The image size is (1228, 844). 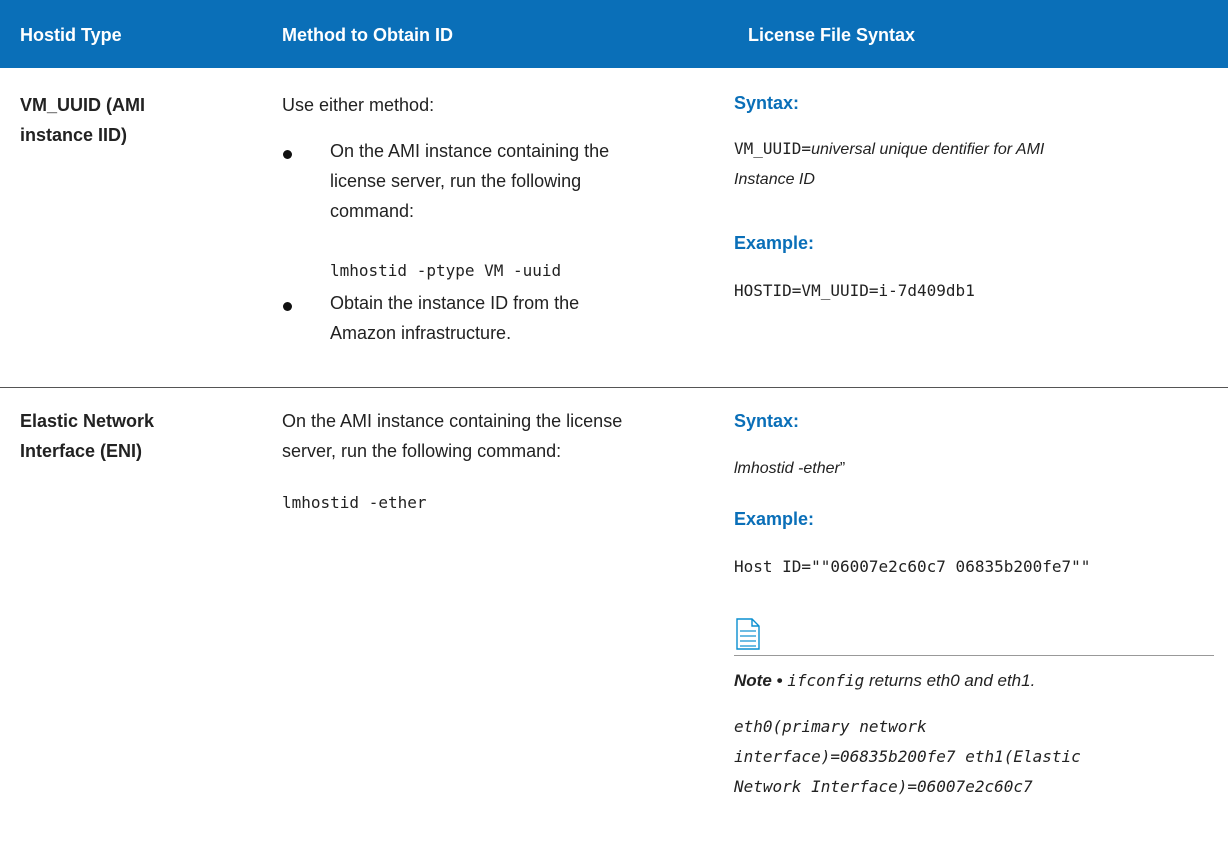 I want to click on hostid-type-line: Interface (ENI), so click(x=81, y=451).